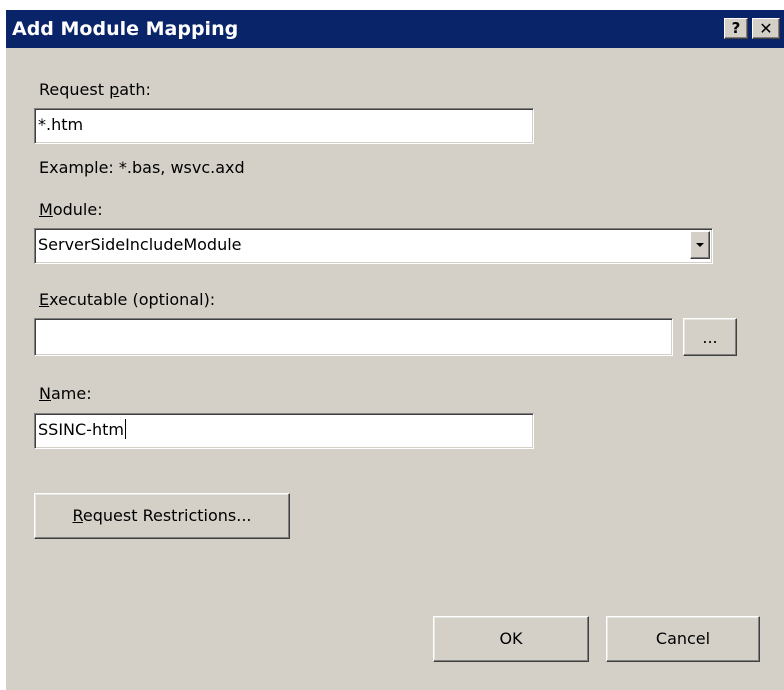  Describe the element at coordinates (511, 639) in the screenshot. I see `ok-button: OK` at that location.